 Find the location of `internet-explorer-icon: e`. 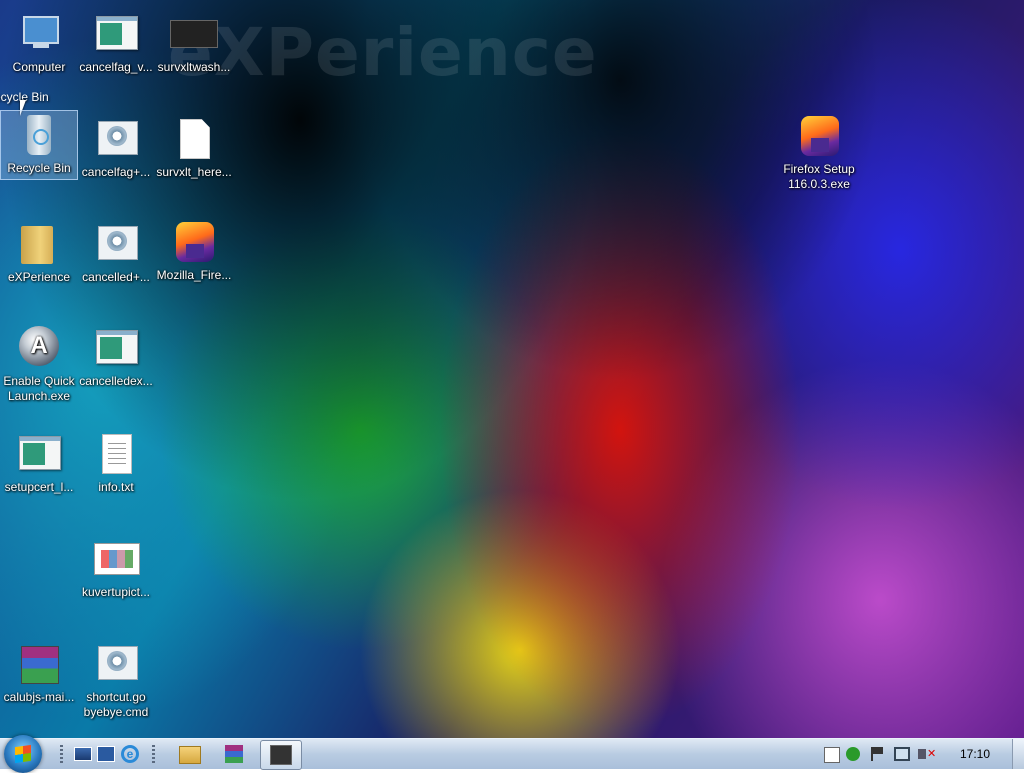

internet-explorer-icon: e is located at coordinates (130, 754).